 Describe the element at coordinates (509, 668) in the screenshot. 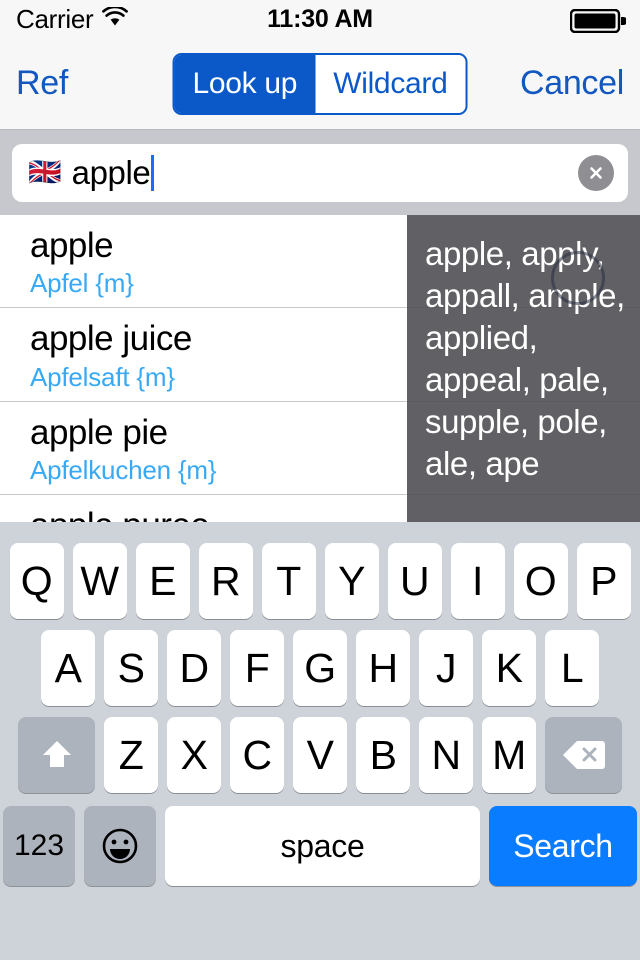

I see `key-k: K` at that location.